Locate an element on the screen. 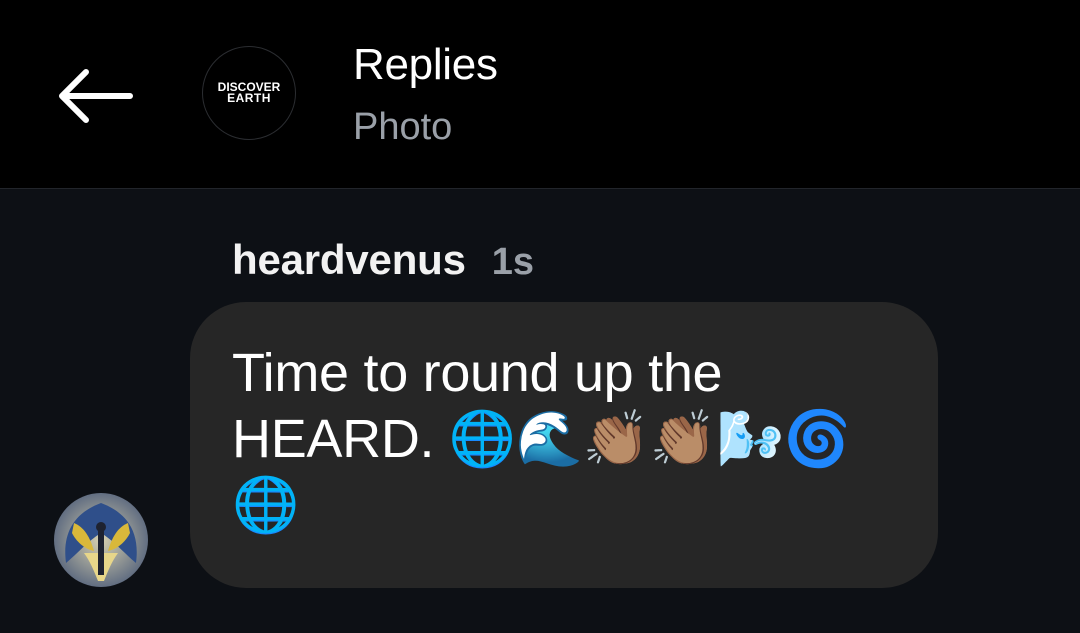 The image size is (1080, 633). back-button is located at coordinates (94, 96).